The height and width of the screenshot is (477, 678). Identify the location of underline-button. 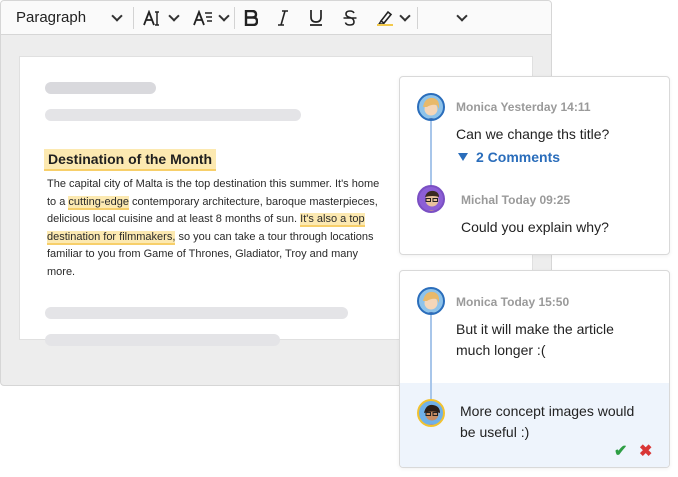
(316, 17).